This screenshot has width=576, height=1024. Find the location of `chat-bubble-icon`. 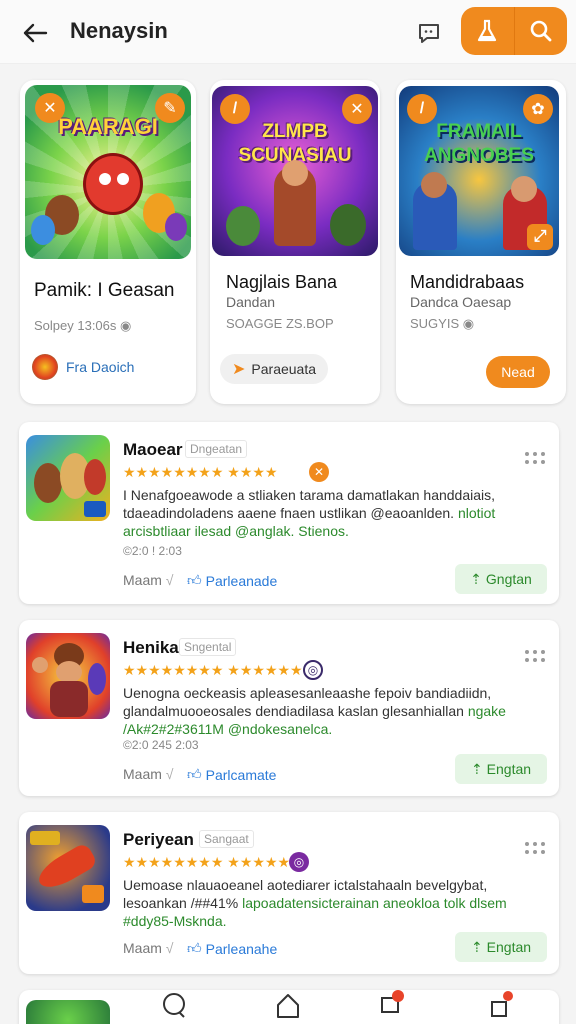

chat-bubble-icon is located at coordinates (174, 1005).